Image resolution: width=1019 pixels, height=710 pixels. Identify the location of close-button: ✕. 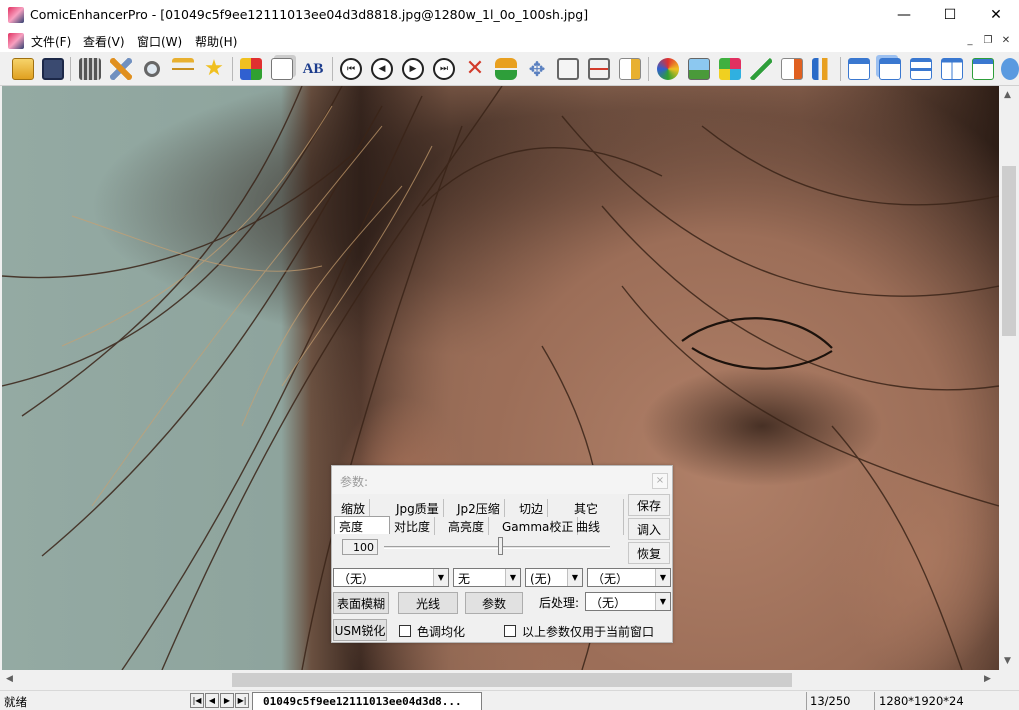
(996, 15).